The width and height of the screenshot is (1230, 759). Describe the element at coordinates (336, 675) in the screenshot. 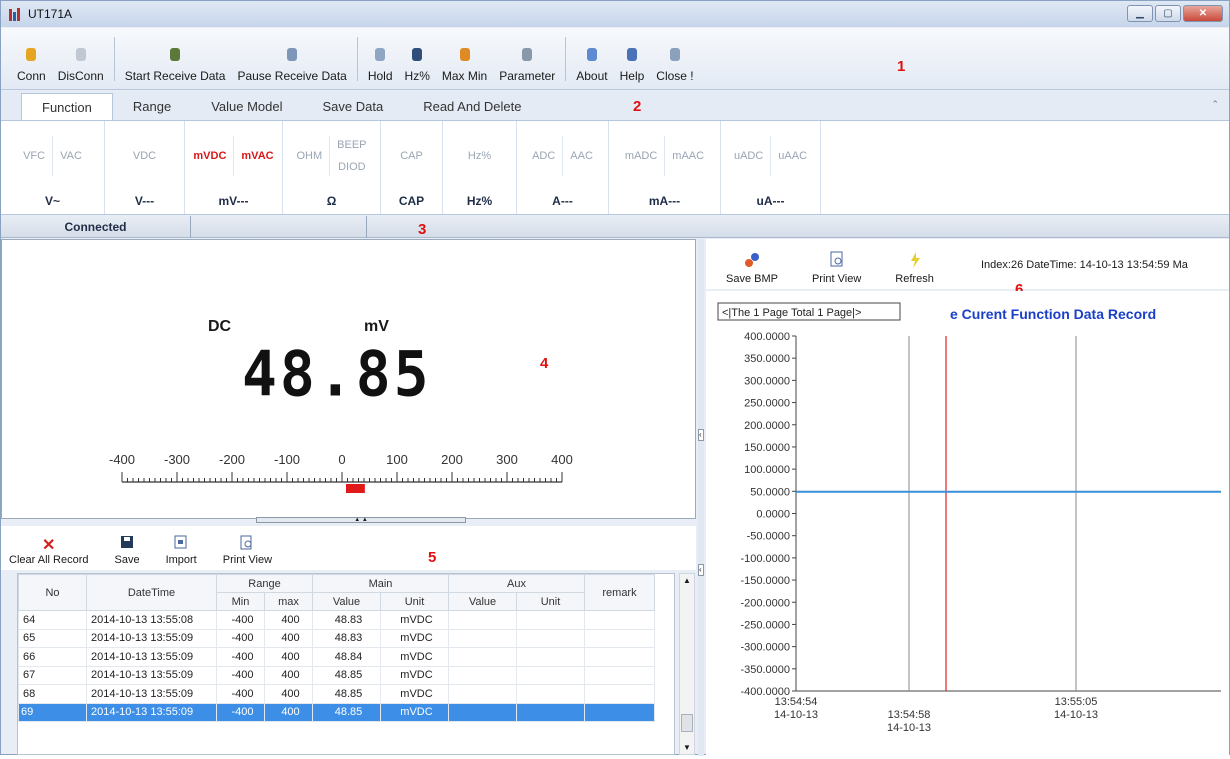

I see `table-row: 67 2014-10-13 13:55:09 -400 400 48.85 mVDC` at that location.